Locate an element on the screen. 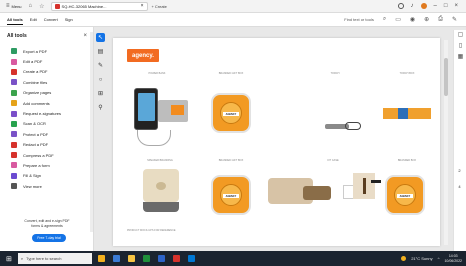 Image resolution: width=466 pixels, height=266 pixels. menu-button: ≡ Menu is located at coordinates (14, 6).